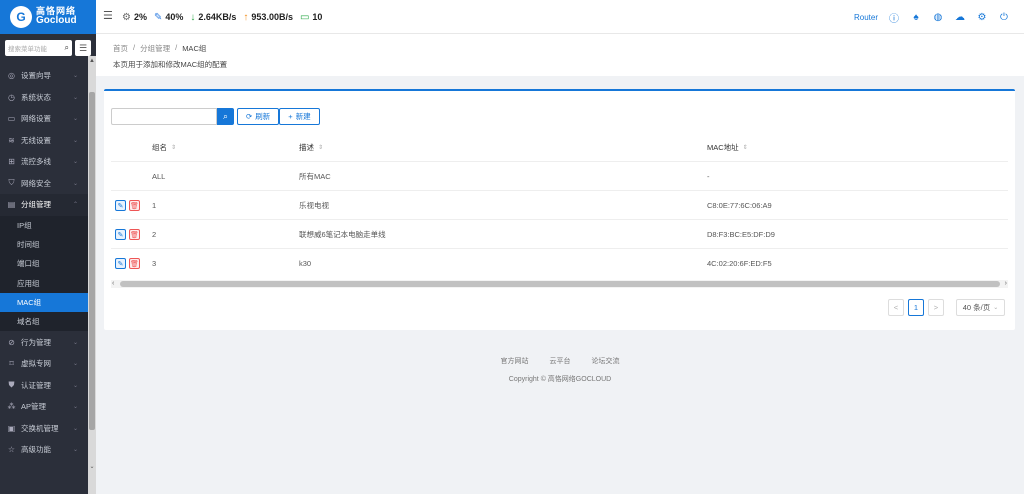 The height and width of the screenshot is (494, 1024). Describe the element at coordinates (246, 17) in the screenshot. I see `arrow-up-icon: ↑` at that location.